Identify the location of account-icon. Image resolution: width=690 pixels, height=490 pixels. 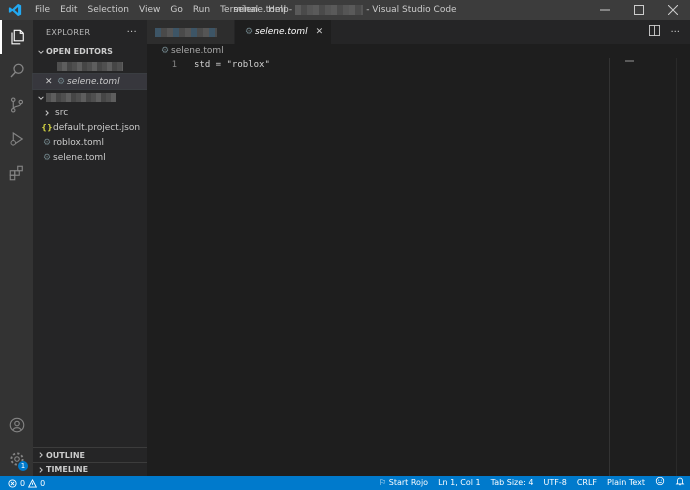
(16, 425).